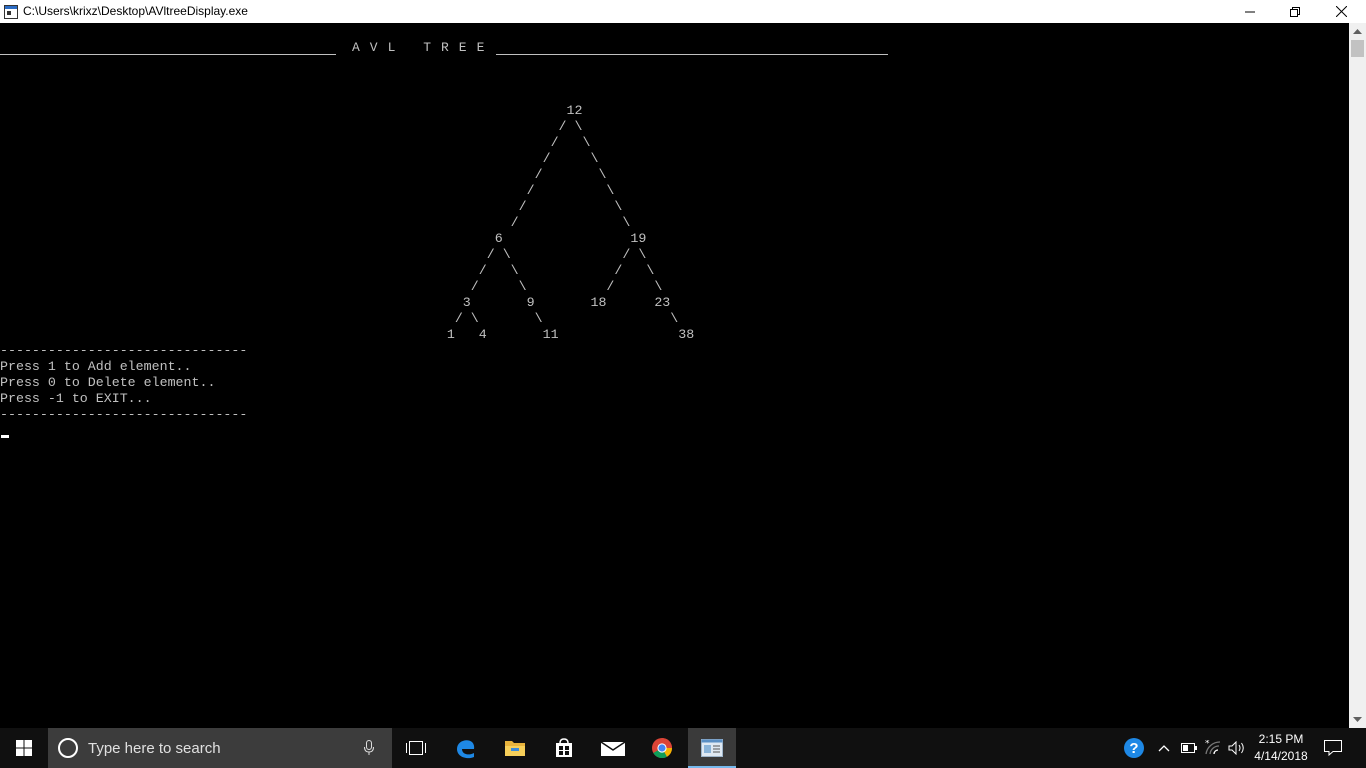 The width and height of the screenshot is (1366, 768). I want to click on start-button, so click(24, 748).